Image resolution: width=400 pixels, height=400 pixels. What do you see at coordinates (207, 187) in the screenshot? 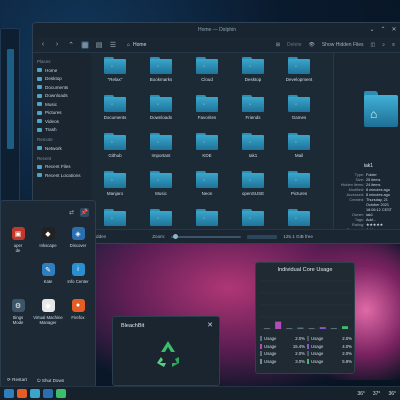
I see `file-item: ◦ Neon` at bounding box center [207, 187].